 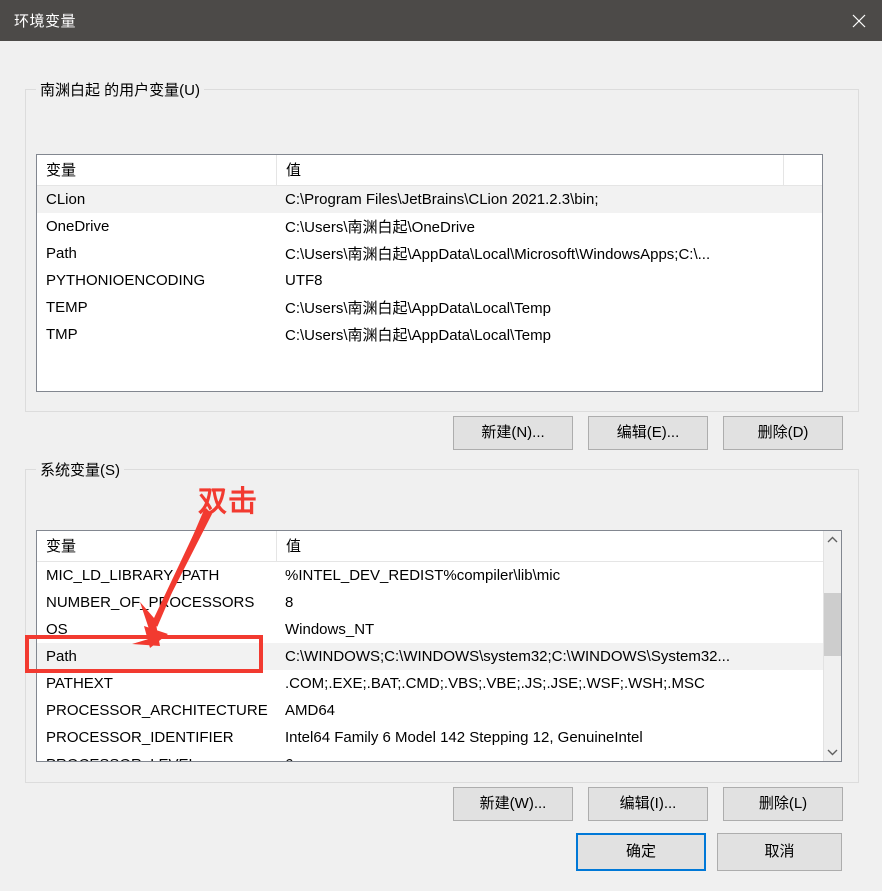 What do you see at coordinates (156, 758) in the screenshot?
I see `variable-name: PROCESSOR_LEVEL` at bounding box center [156, 758].